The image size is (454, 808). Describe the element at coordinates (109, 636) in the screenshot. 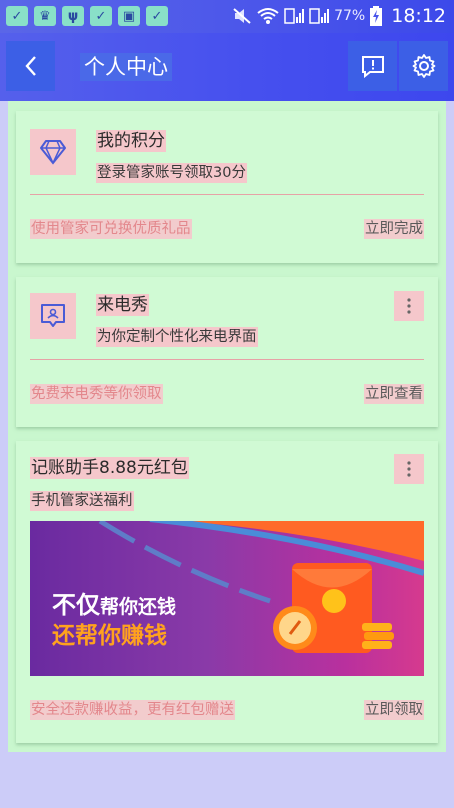

I see `banner-subheadline: 还帮你赚钱` at that location.